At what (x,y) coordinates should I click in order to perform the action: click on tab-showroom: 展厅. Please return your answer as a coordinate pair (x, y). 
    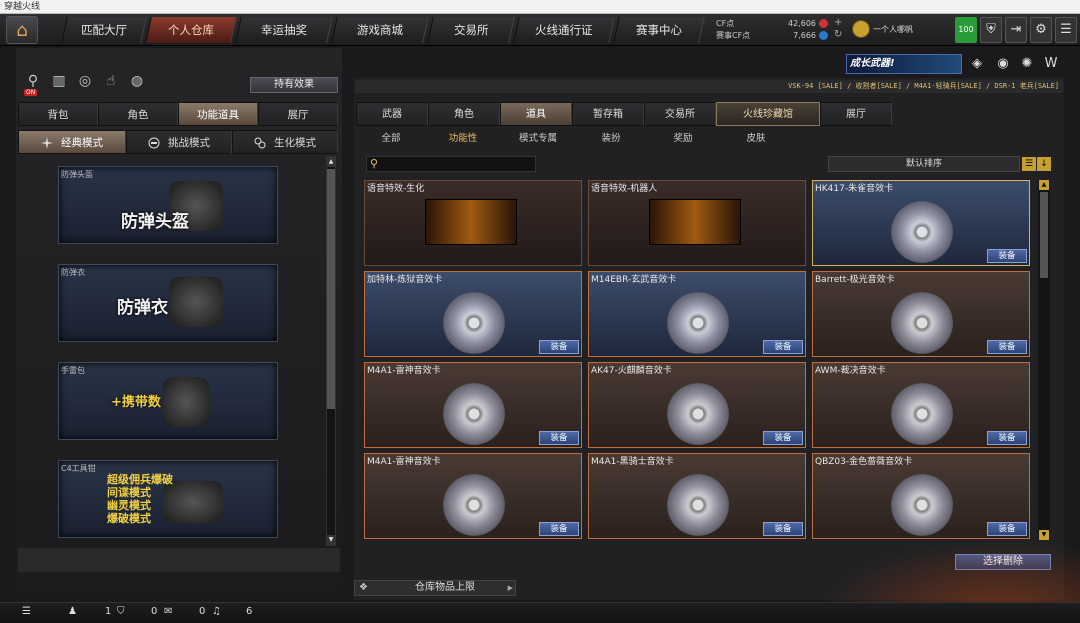
    Looking at the image, I should click on (298, 114).